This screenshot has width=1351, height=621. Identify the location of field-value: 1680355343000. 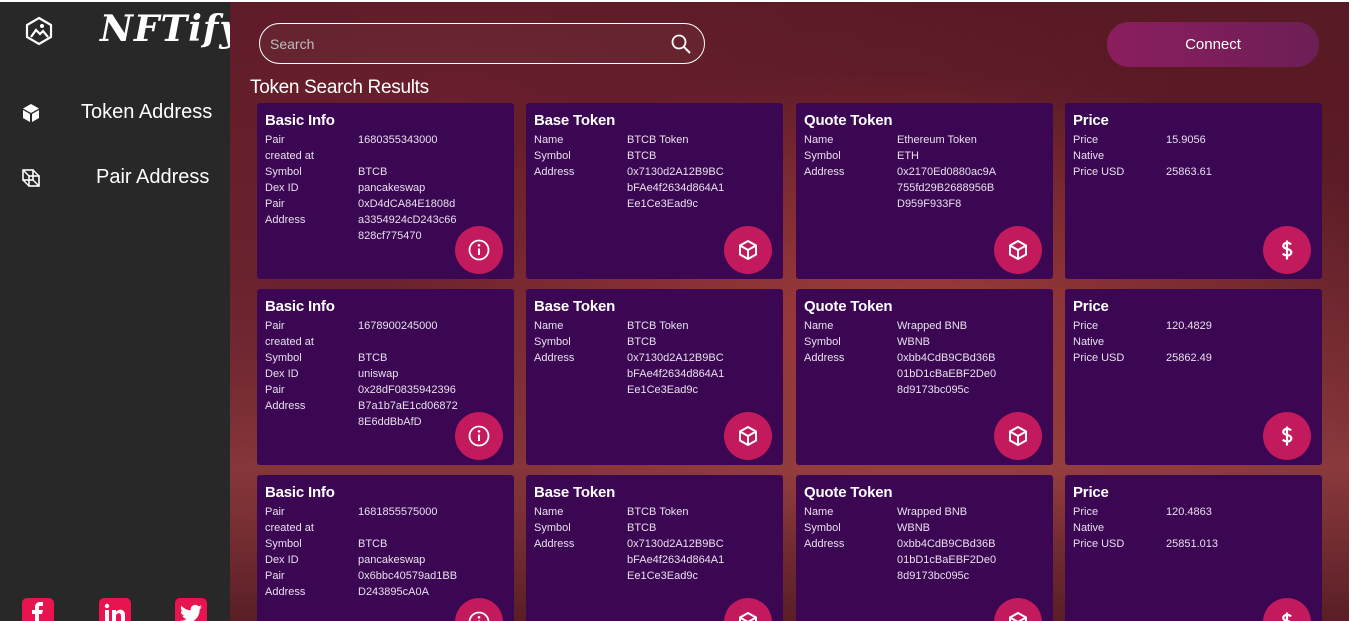
(398, 140).